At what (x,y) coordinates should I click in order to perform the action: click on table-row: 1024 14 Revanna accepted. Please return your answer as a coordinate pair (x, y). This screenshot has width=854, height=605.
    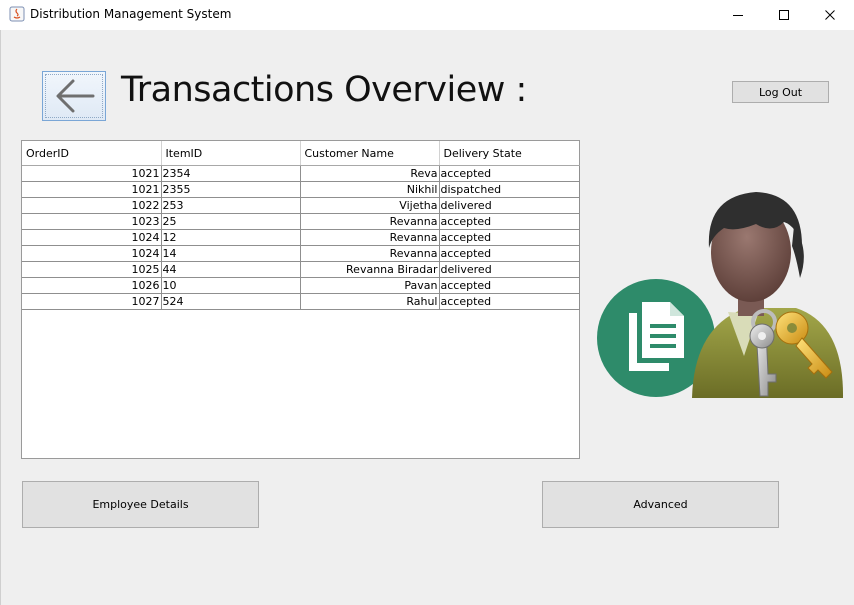
    Looking at the image, I should click on (301, 253).